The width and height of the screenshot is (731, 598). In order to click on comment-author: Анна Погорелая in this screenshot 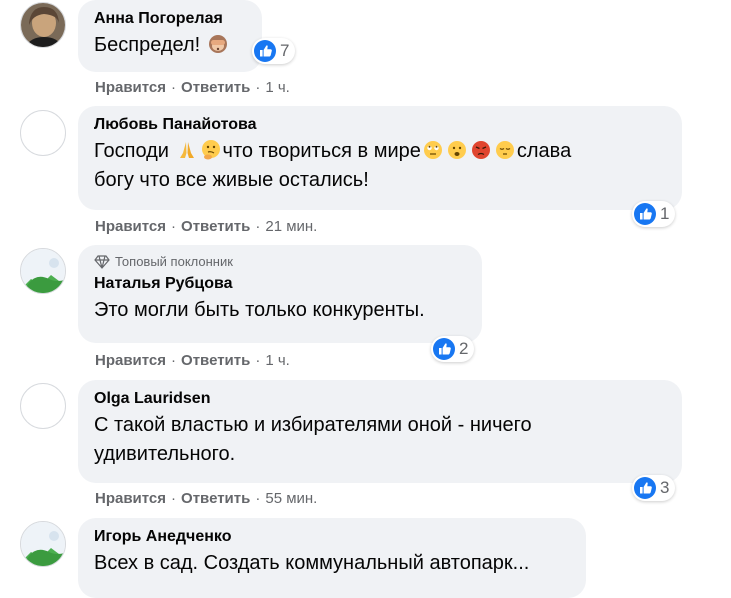, I will do `click(170, 19)`.